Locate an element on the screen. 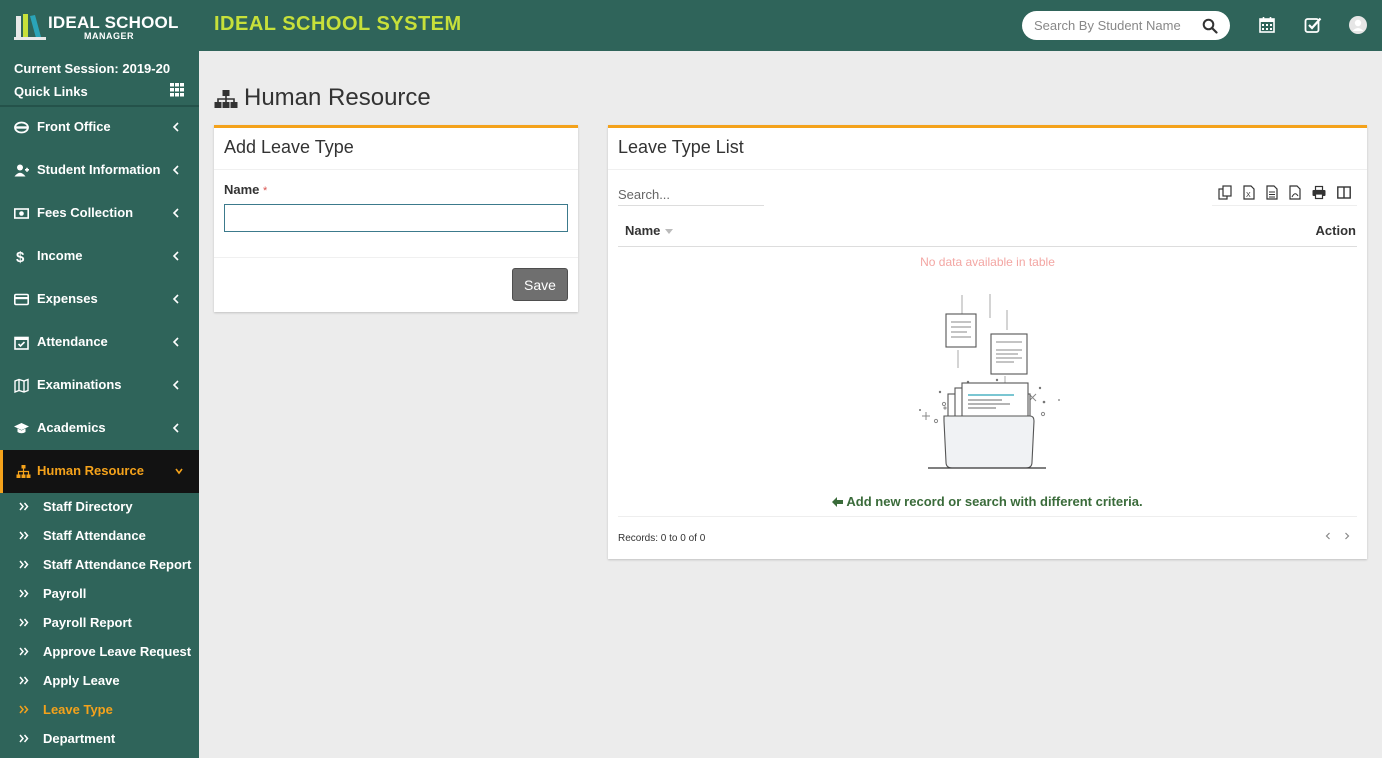 This screenshot has height=758, width=1382. leave-type-name-input is located at coordinates (396, 218).